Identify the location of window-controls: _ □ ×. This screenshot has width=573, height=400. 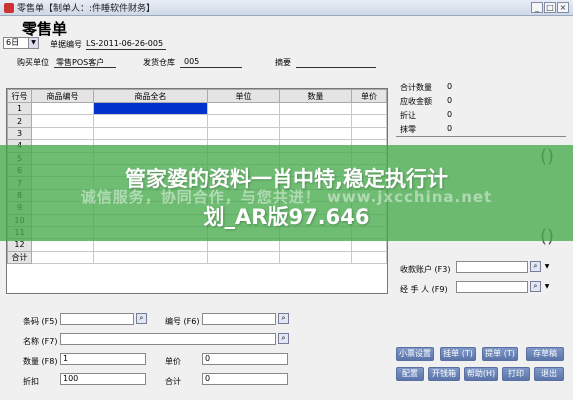
(550, 7).